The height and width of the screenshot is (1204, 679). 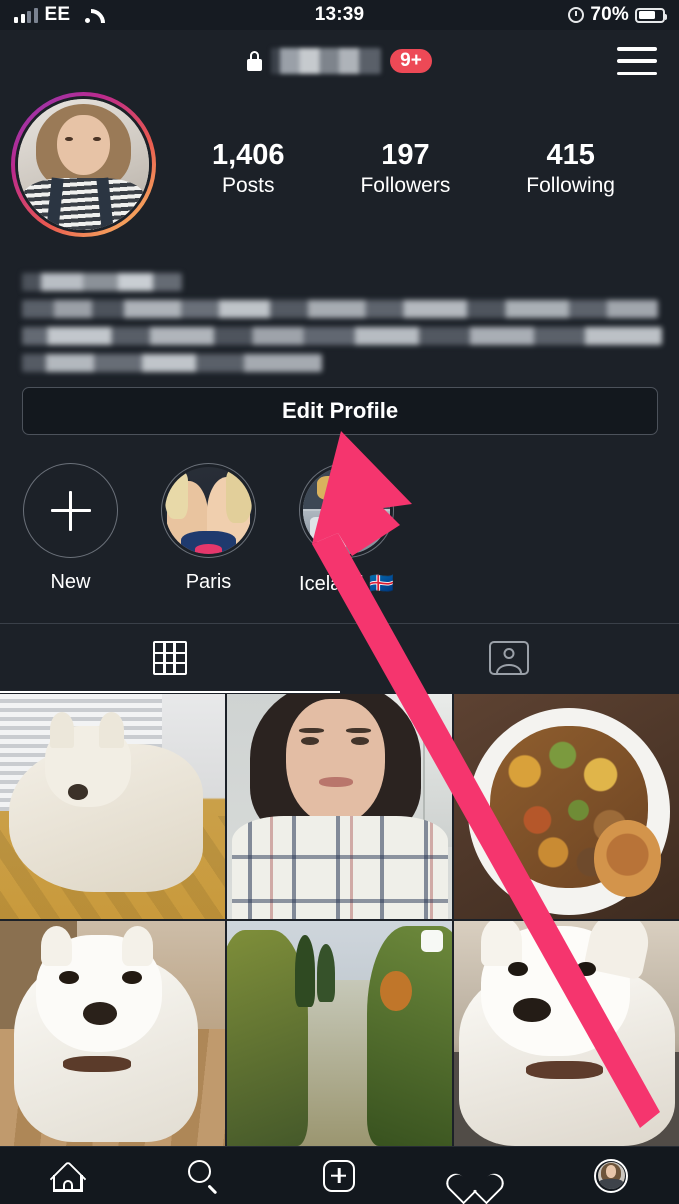 What do you see at coordinates (432, 941) in the screenshot?
I see `carousel-indicator-icon` at bounding box center [432, 941].